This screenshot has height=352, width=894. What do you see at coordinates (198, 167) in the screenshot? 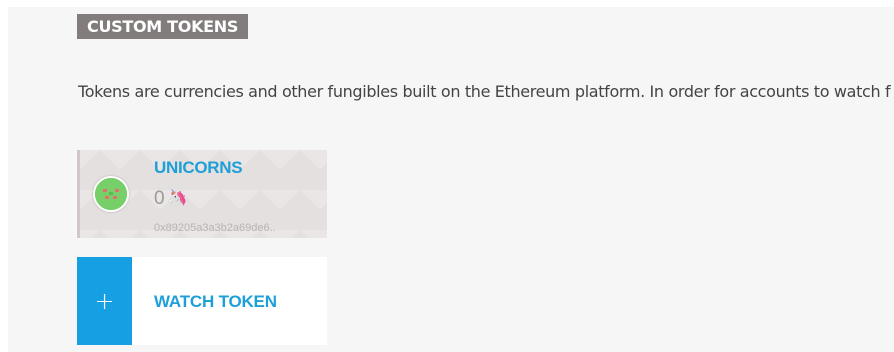
I see `token-name: UNICORNS` at bounding box center [198, 167].